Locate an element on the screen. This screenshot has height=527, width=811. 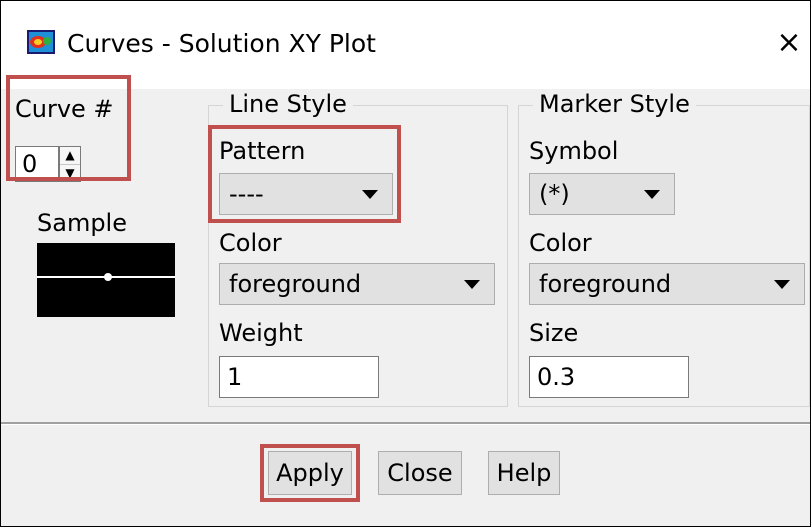
pattern-highlight is located at coordinates (304, 174).